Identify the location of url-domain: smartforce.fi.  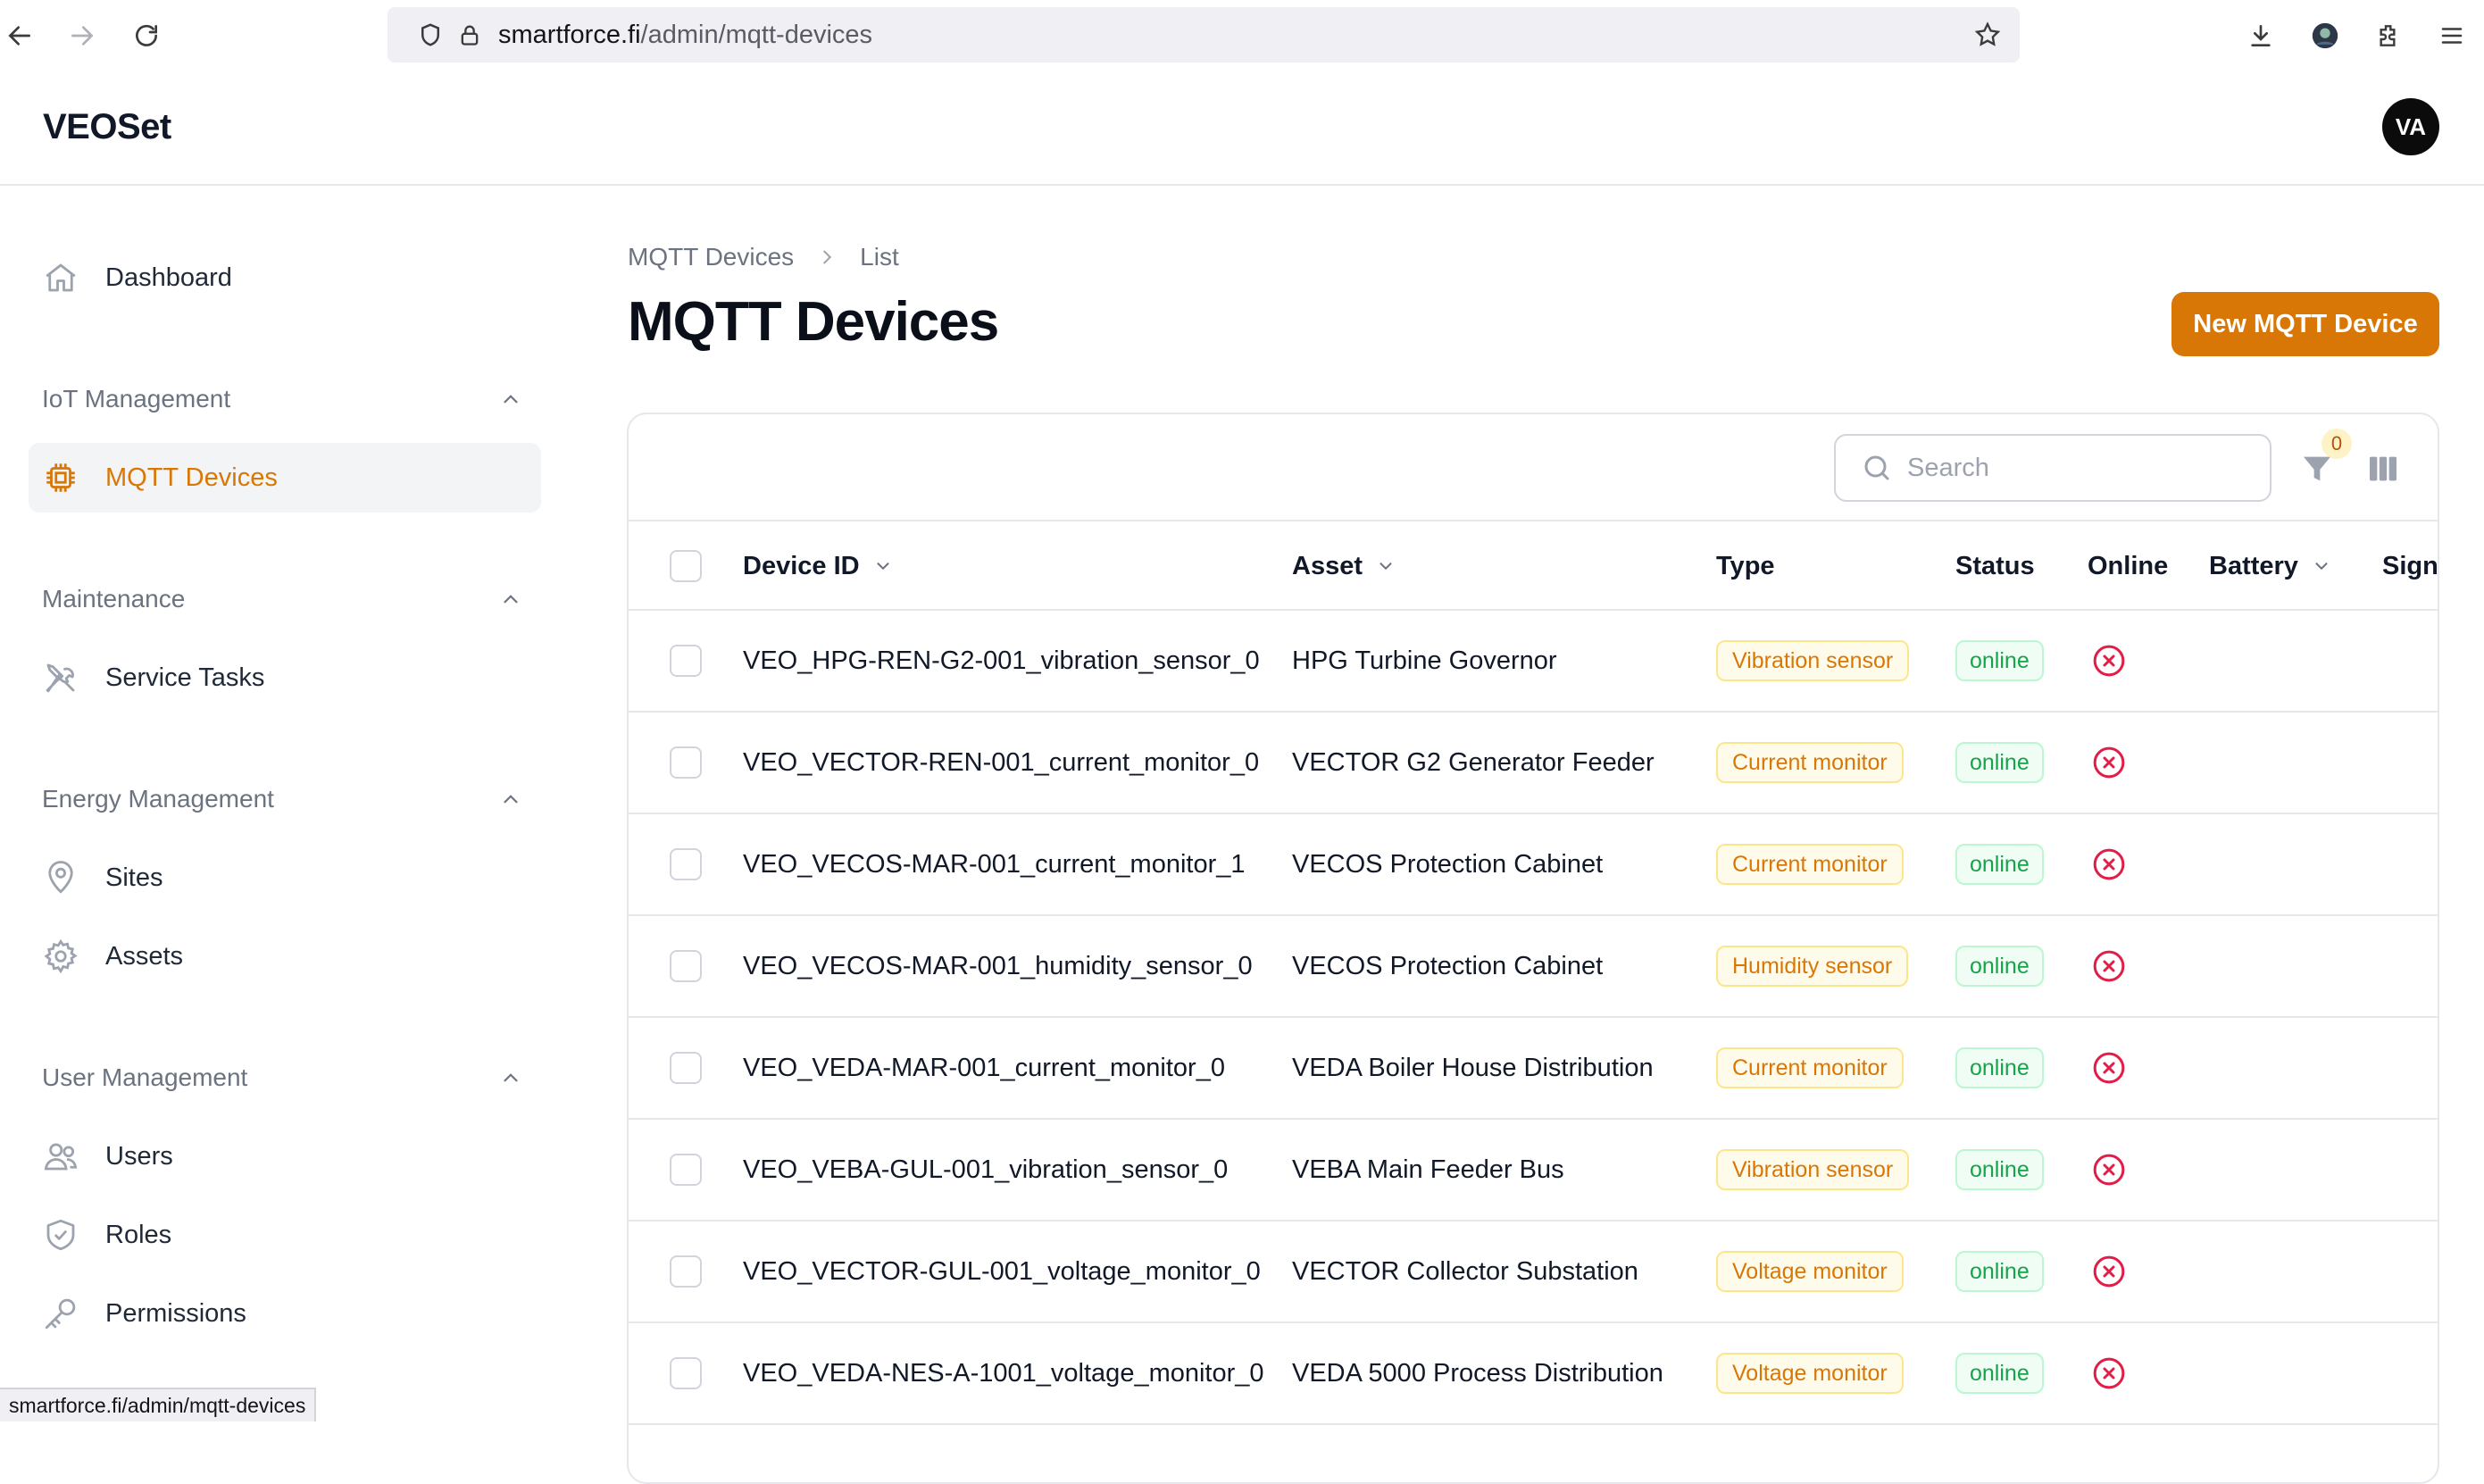
(569, 34).